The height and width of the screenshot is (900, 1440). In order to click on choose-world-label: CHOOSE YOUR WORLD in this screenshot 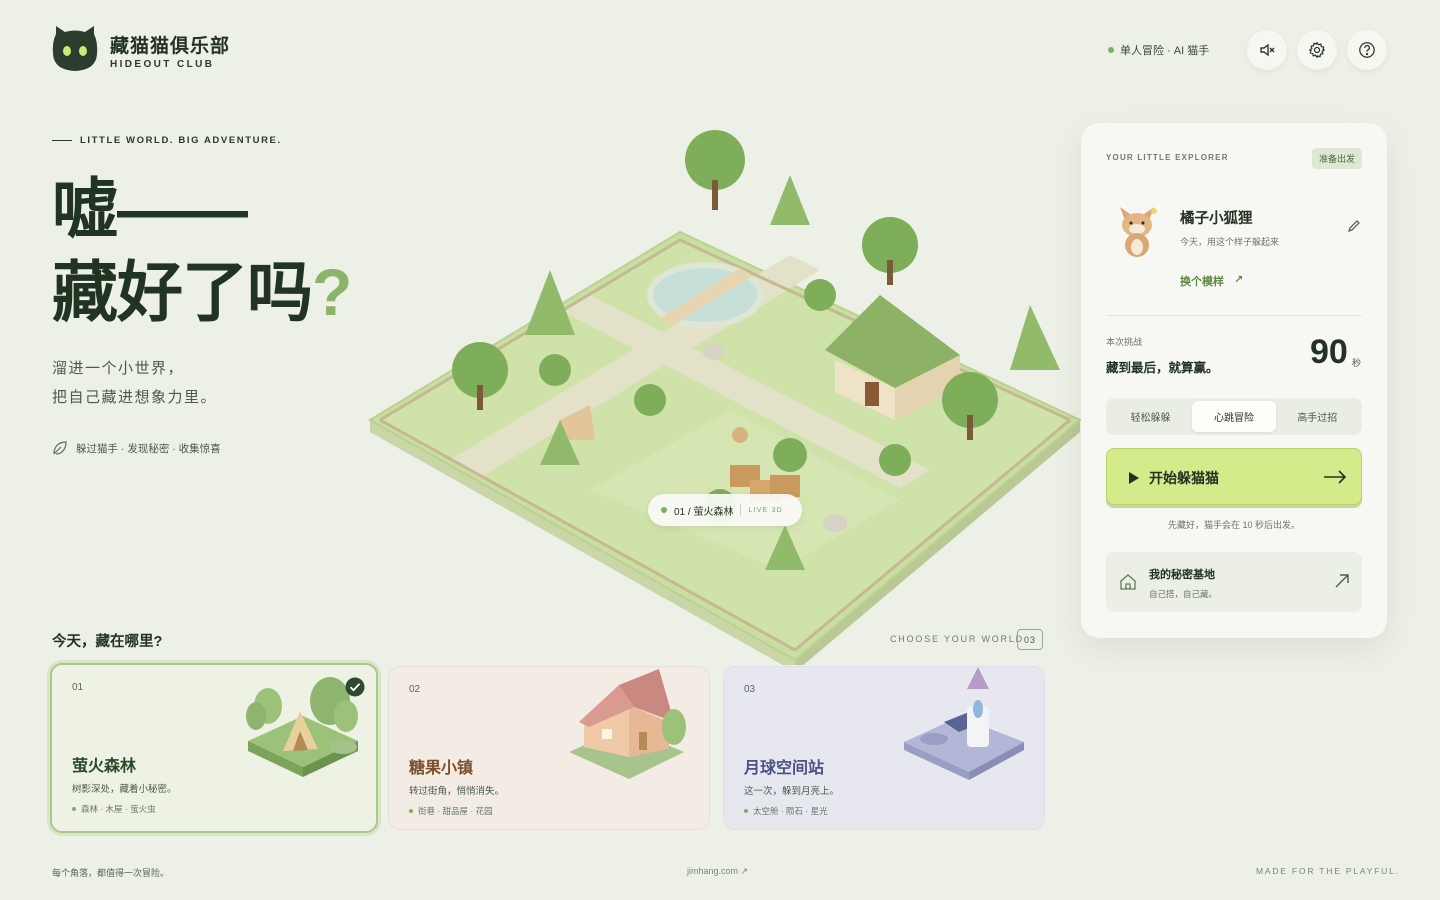, I will do `click(957, 639)`.